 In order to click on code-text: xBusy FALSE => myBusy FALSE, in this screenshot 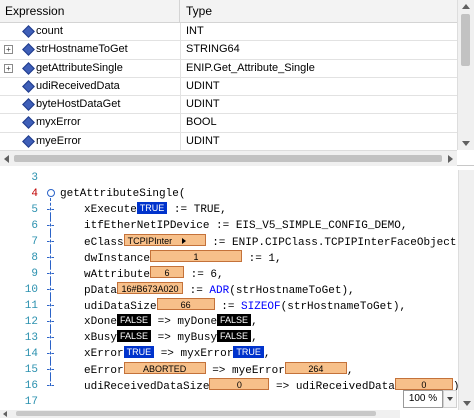, I will do `click(171, 337)`.